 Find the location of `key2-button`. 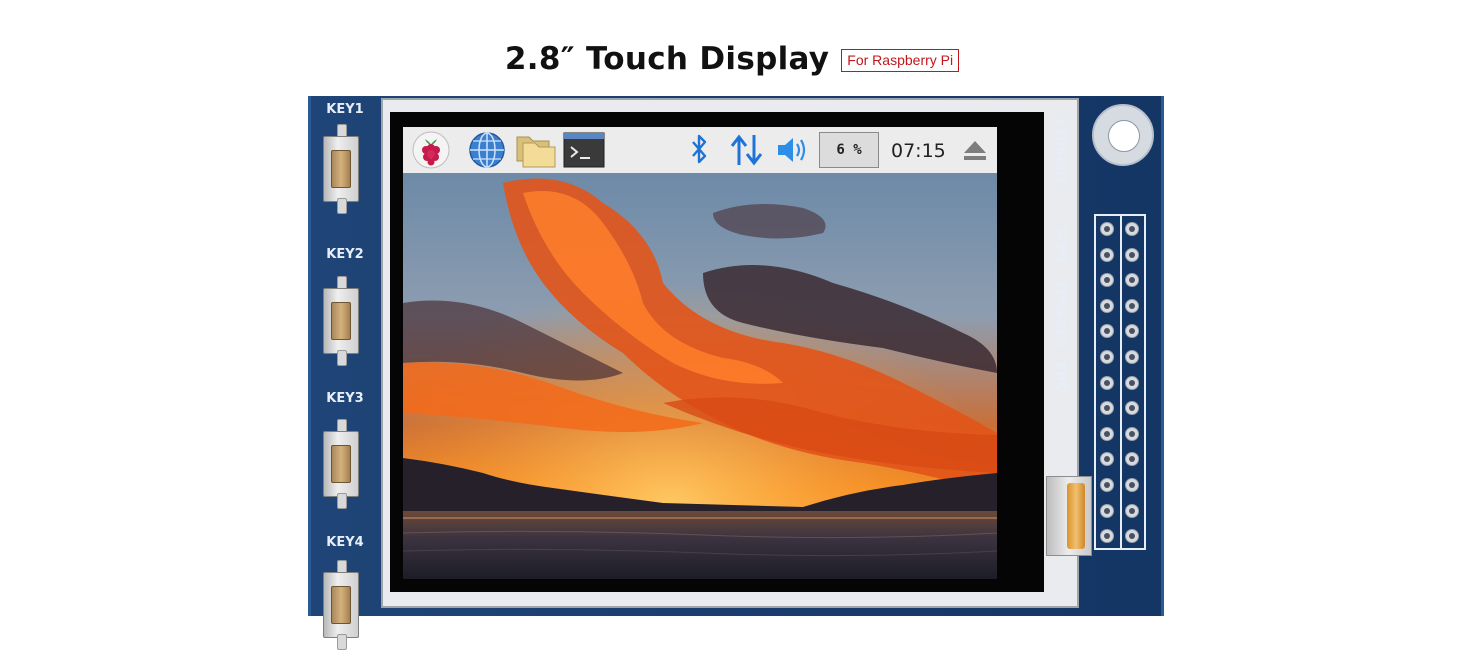

key2-button is located at coordinates (341, 321).